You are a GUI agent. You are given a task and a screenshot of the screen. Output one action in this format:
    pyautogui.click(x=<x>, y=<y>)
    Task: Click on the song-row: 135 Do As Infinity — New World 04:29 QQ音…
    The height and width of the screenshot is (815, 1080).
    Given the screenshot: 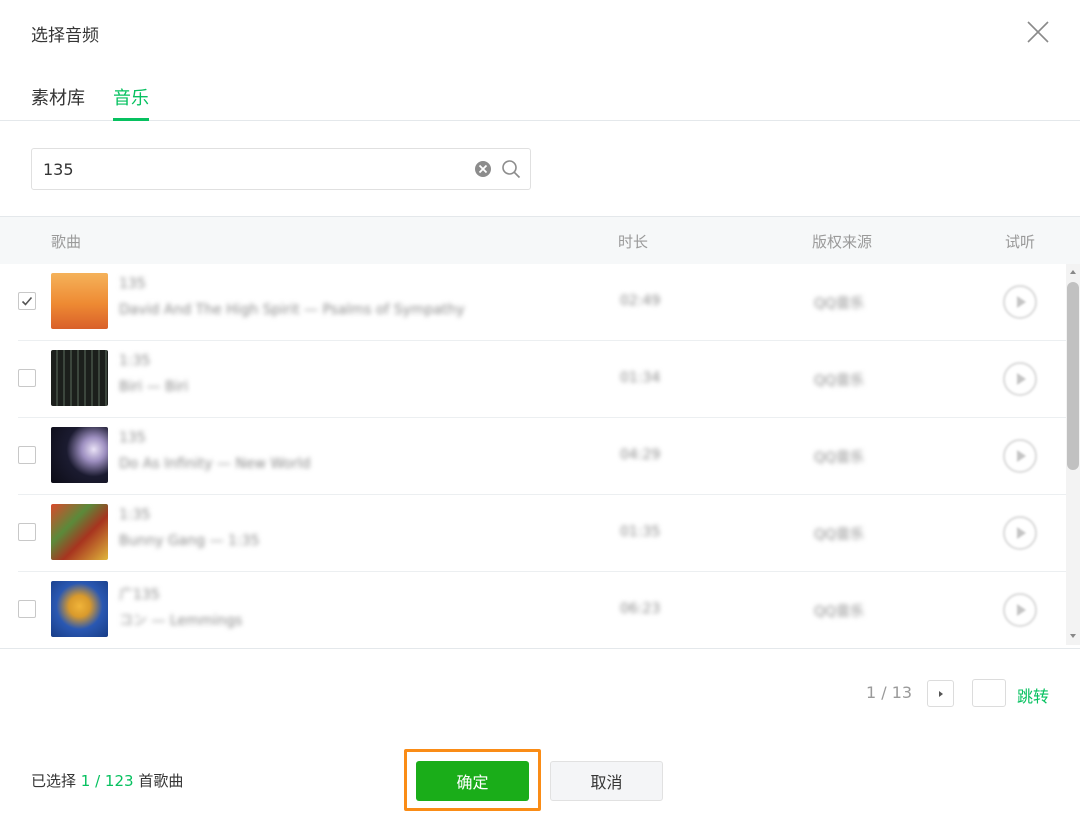 What is the action you would take?
    pyautogui.click(x=533, y=456)
    